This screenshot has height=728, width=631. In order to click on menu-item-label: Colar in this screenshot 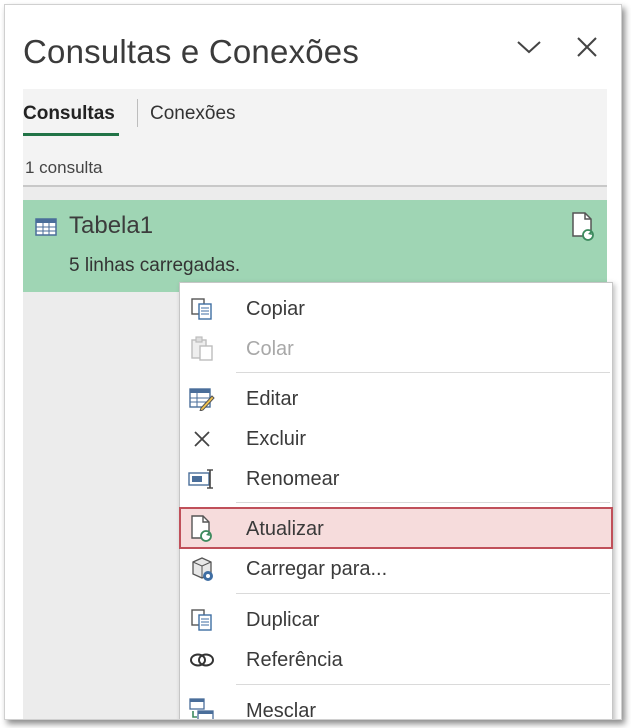, I will do `click(270, 349)`.